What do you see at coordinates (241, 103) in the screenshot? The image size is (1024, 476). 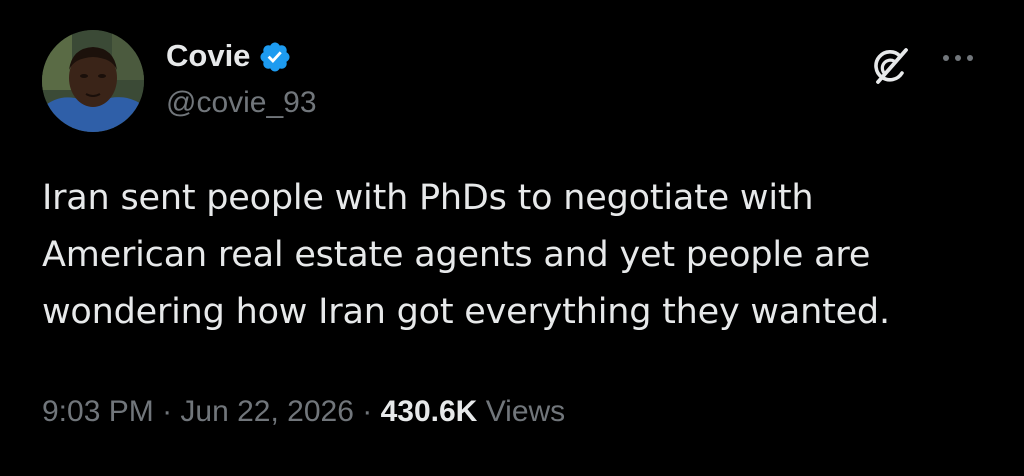 I see `author-handle: @covie_93` at bounding box center [241, 103].